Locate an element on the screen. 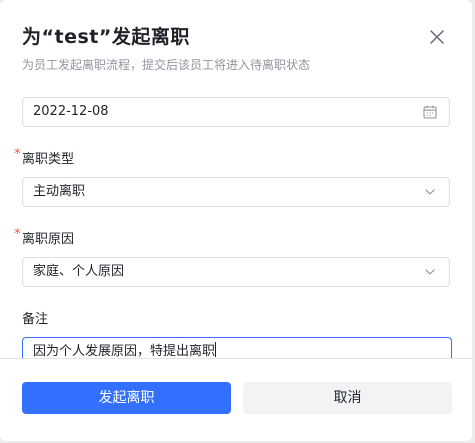 Image resolution: width=475 pixels, height=443 pixels. resignation-type-label: * 离职类型 is located at coordinates (44, 157).